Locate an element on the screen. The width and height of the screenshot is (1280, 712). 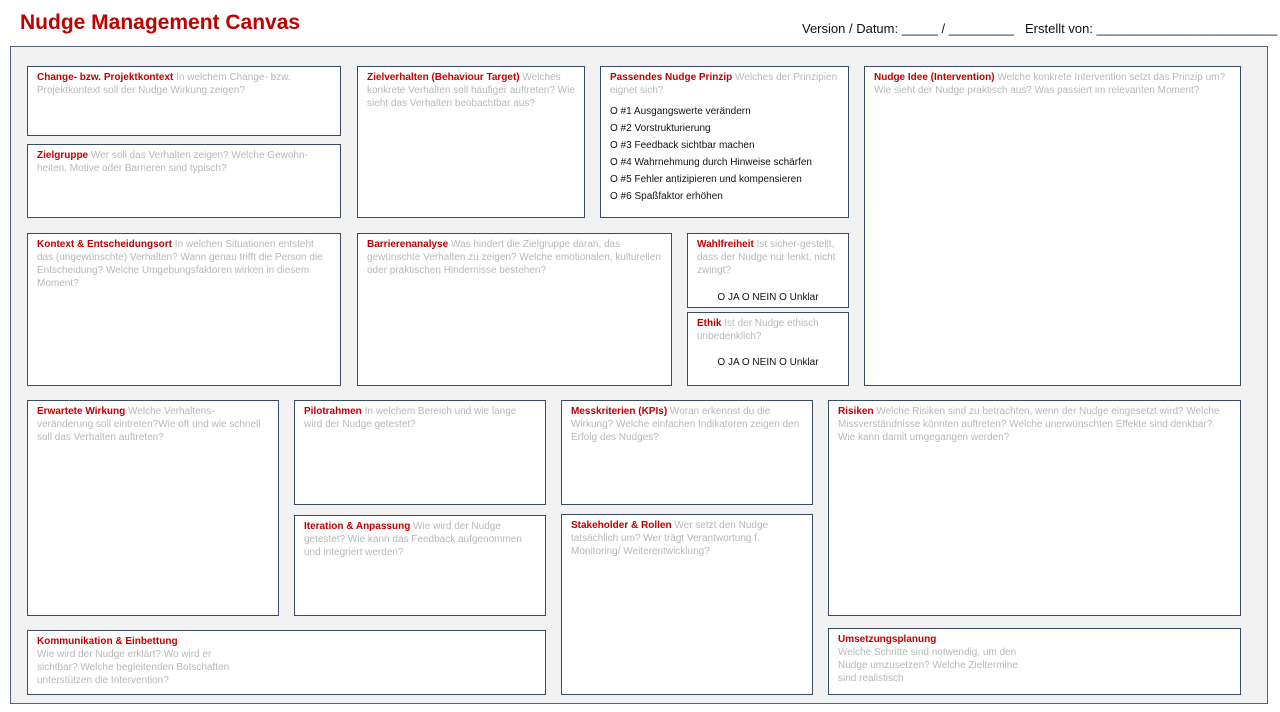
box-heading: Iteration & Anpassung is located at coordinates (357, 526).